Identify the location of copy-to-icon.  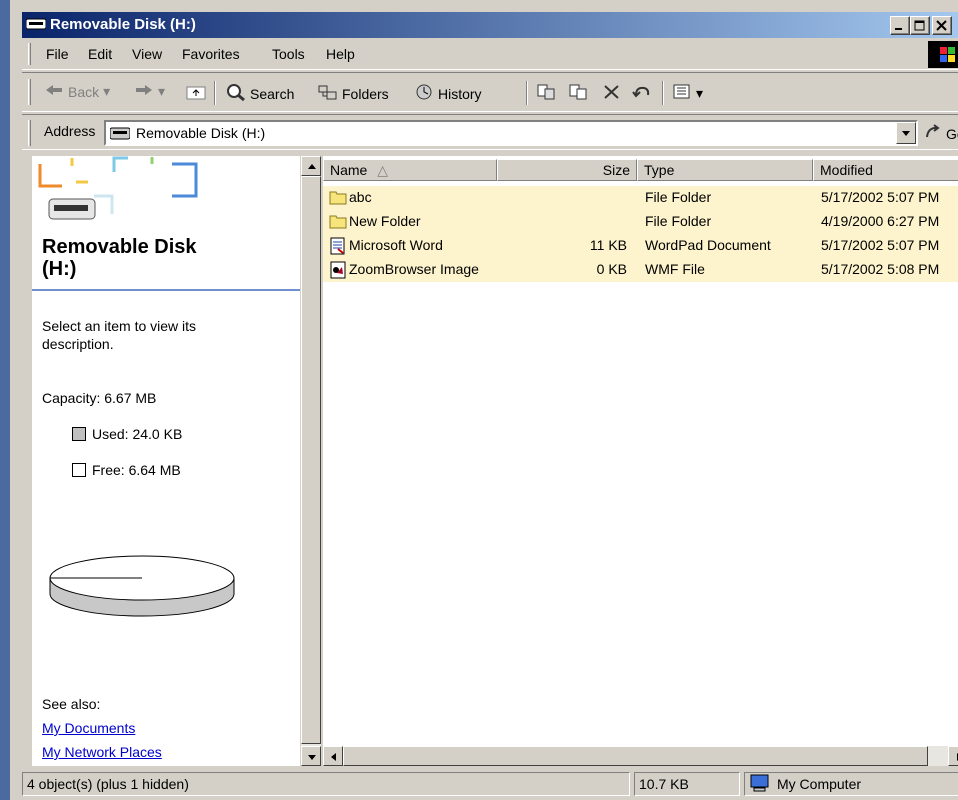
(579, 93).